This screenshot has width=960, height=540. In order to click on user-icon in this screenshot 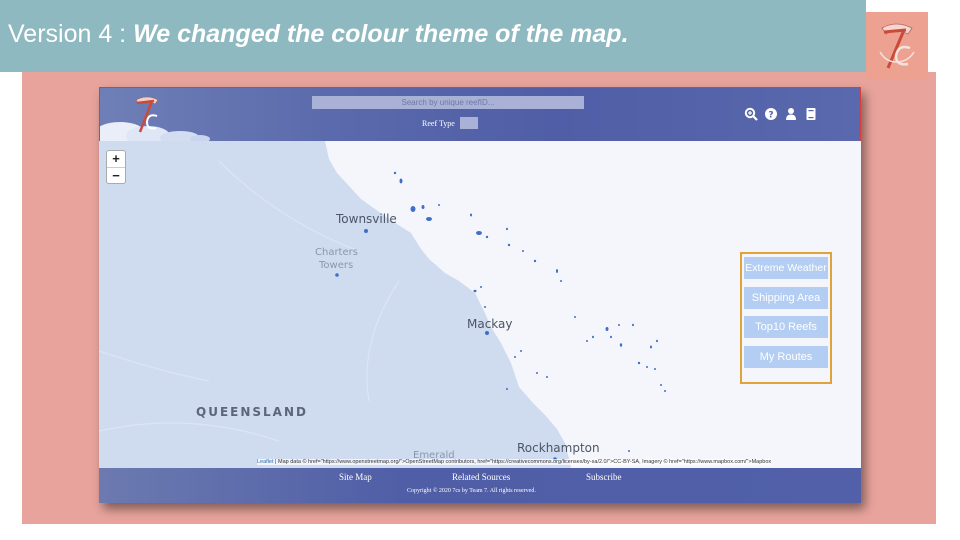, I will do `click(791, 114)`.